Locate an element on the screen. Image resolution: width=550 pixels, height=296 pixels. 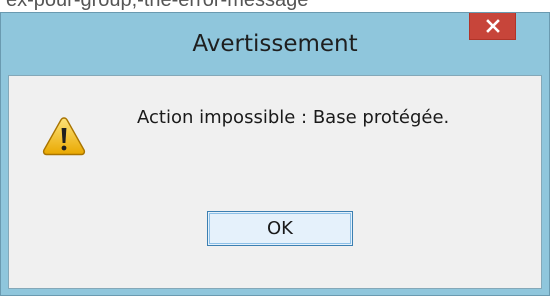
warning-icon is located at coordinates (64, 136).